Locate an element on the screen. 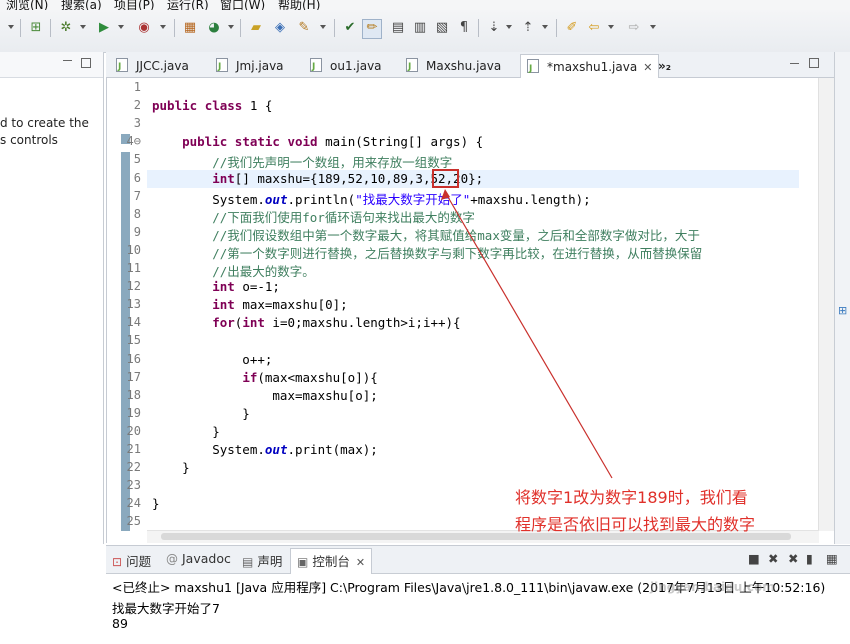 This screenshot has width=850, height=644. tab-problems: ⊡ 问题 is located at coordinates (131, 560).